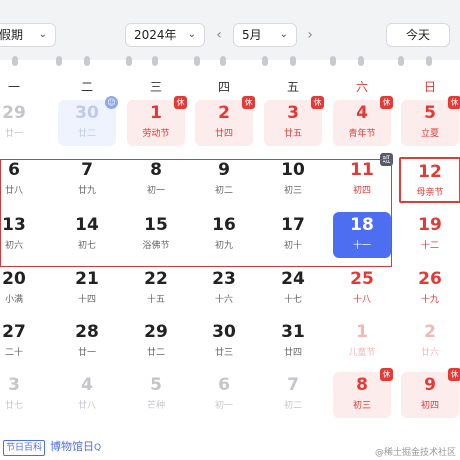 The width and height of the screenshot is (460, 460). I want to click on day-number: 22, so click(156, 279).